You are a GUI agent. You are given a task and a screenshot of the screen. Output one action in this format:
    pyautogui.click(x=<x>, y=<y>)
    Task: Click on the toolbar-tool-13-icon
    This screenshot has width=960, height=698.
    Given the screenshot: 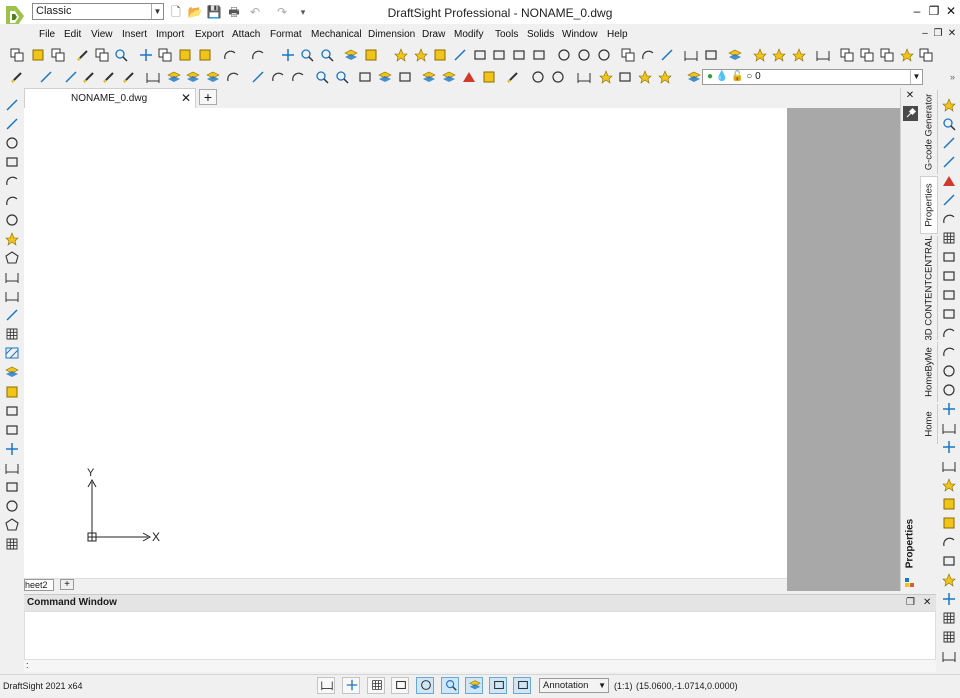 What is the action you would take?
    pyautogui.click(x=288, y=55)
    